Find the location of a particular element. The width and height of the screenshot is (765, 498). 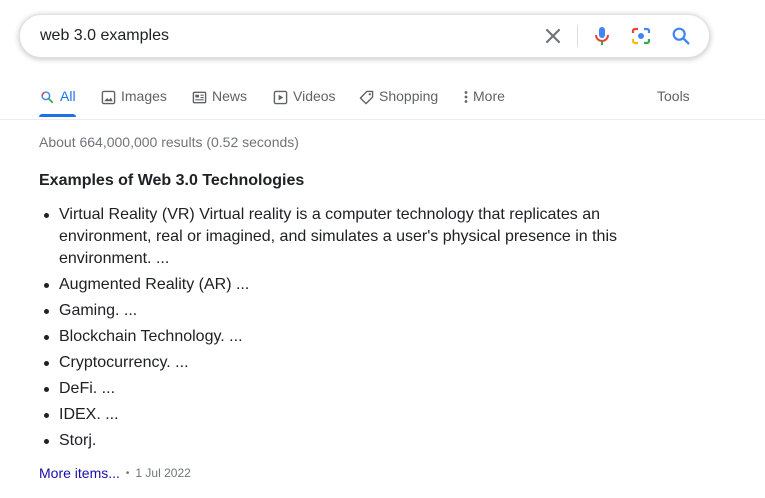

tab-news: News is located at coordinates (219, 103).